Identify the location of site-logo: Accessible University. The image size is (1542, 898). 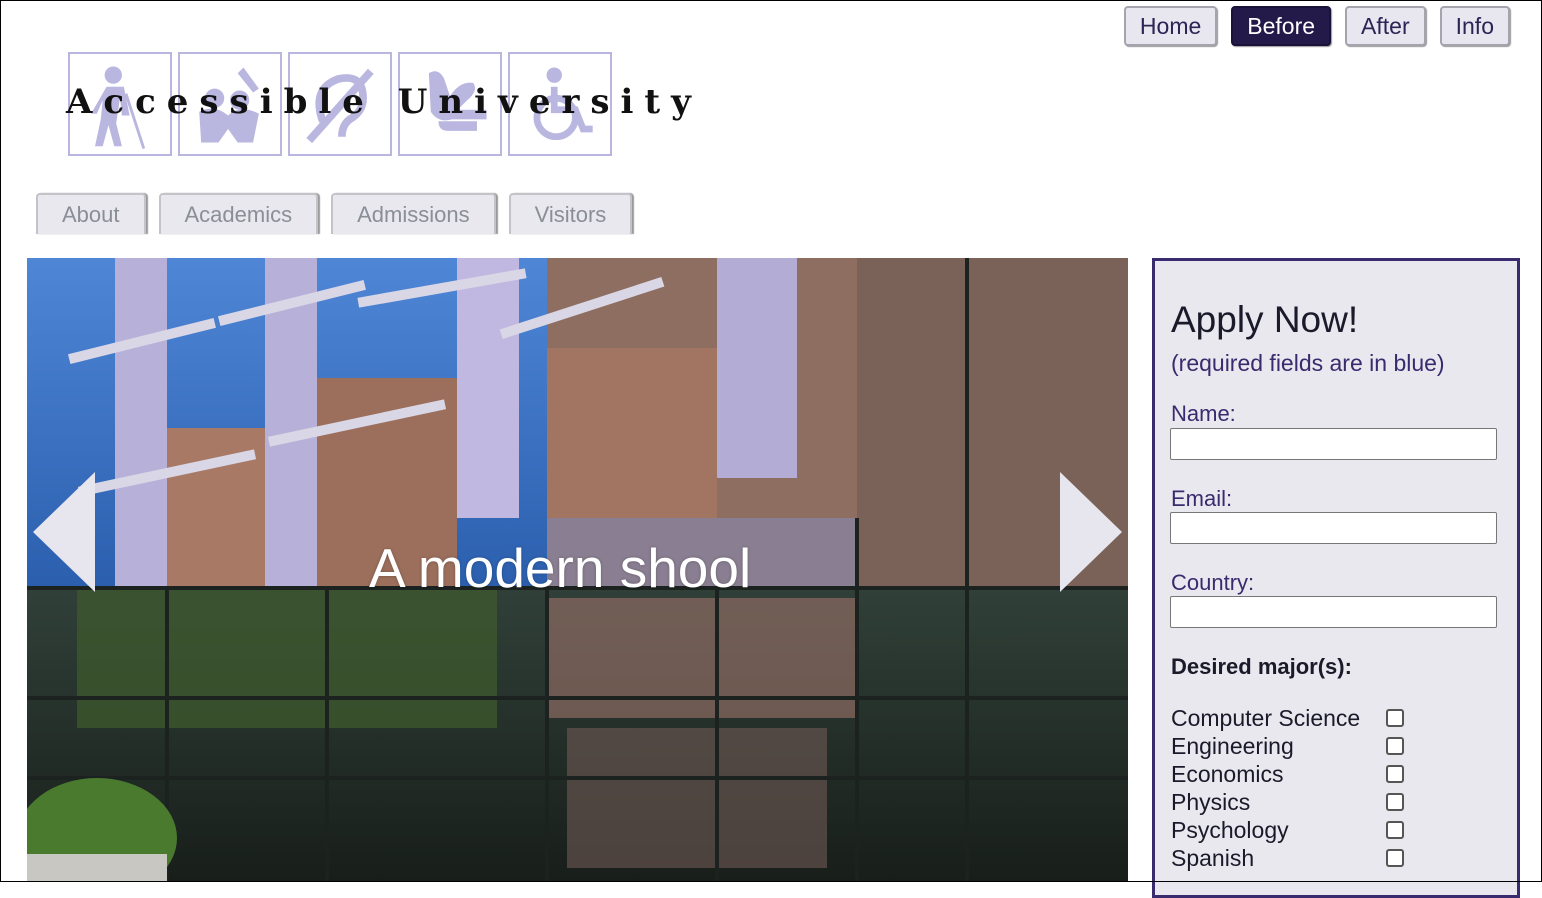
(378, 106).